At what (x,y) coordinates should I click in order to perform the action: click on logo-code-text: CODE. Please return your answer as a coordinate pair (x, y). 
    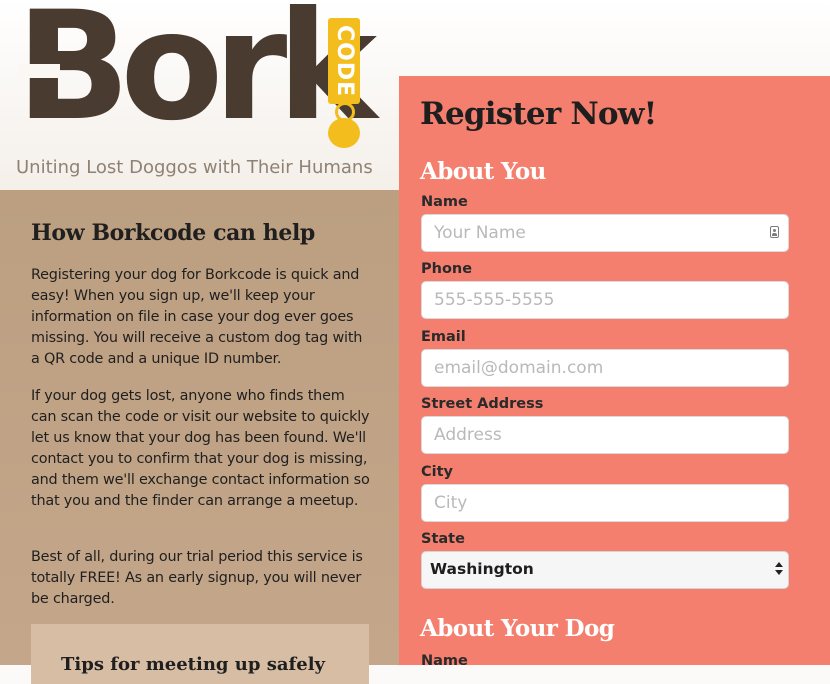
    Looking at the image, I should click on (344, 61).